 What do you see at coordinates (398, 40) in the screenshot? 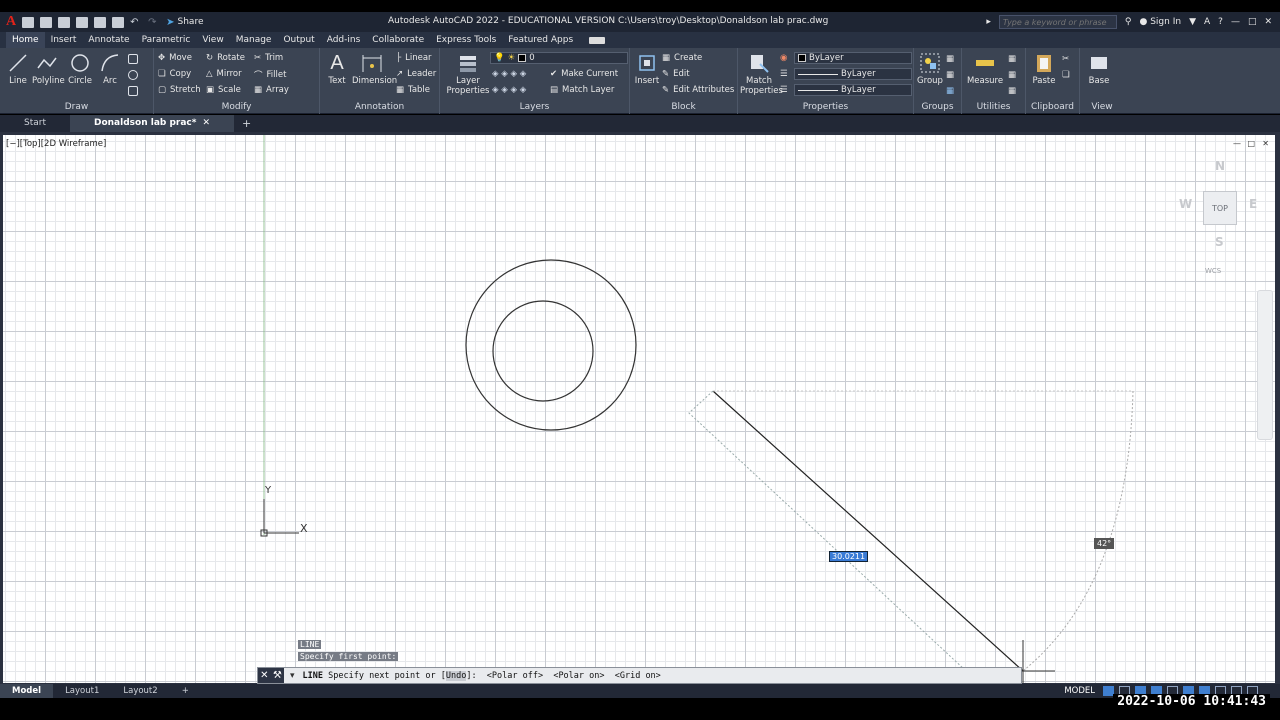
I see `tab-collaborate: Collaborate` at bounding box center [398, 40].